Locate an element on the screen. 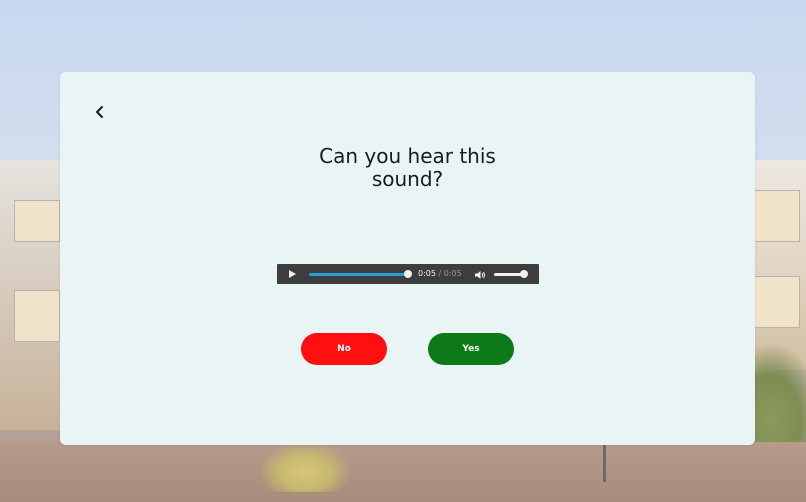  lamp-pole is located at coordinates (604, 463).